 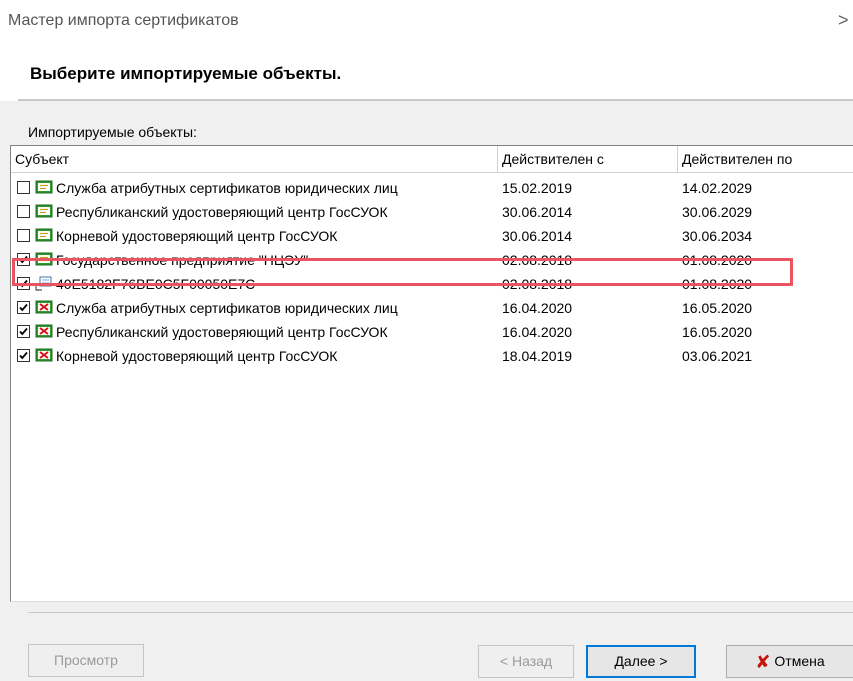 I want to click on footer-divider, so click(x=440, y=612).